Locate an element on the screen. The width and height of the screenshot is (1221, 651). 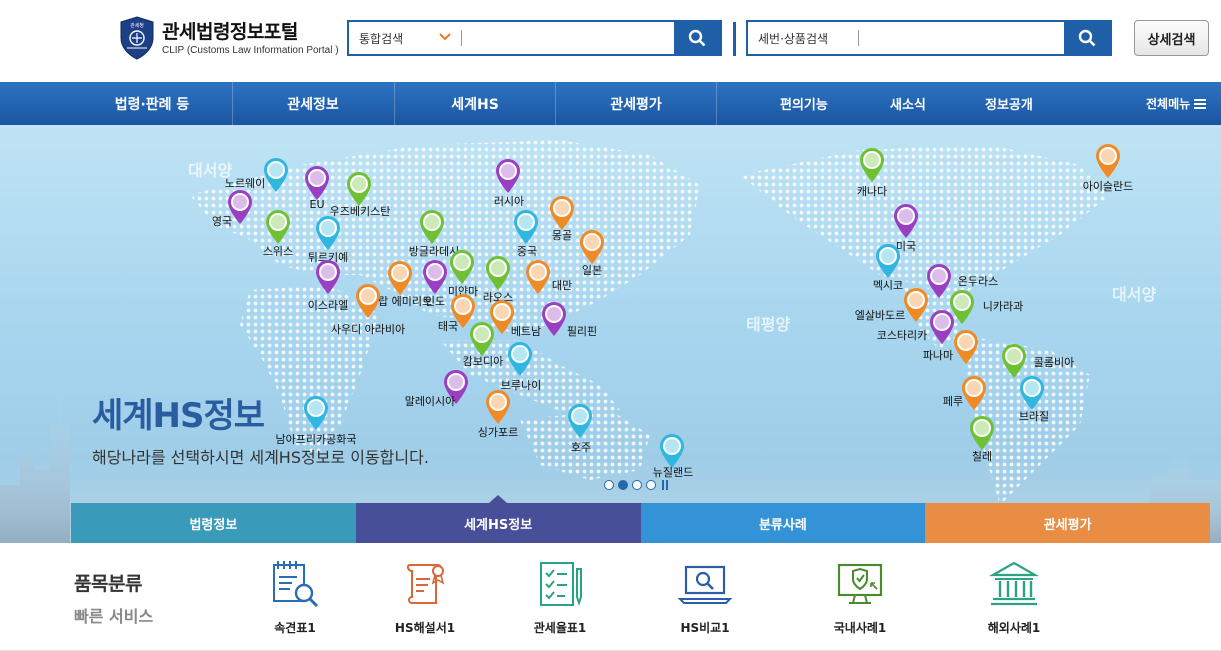
monitor-shield-icon is located at coordinates (860, 583).